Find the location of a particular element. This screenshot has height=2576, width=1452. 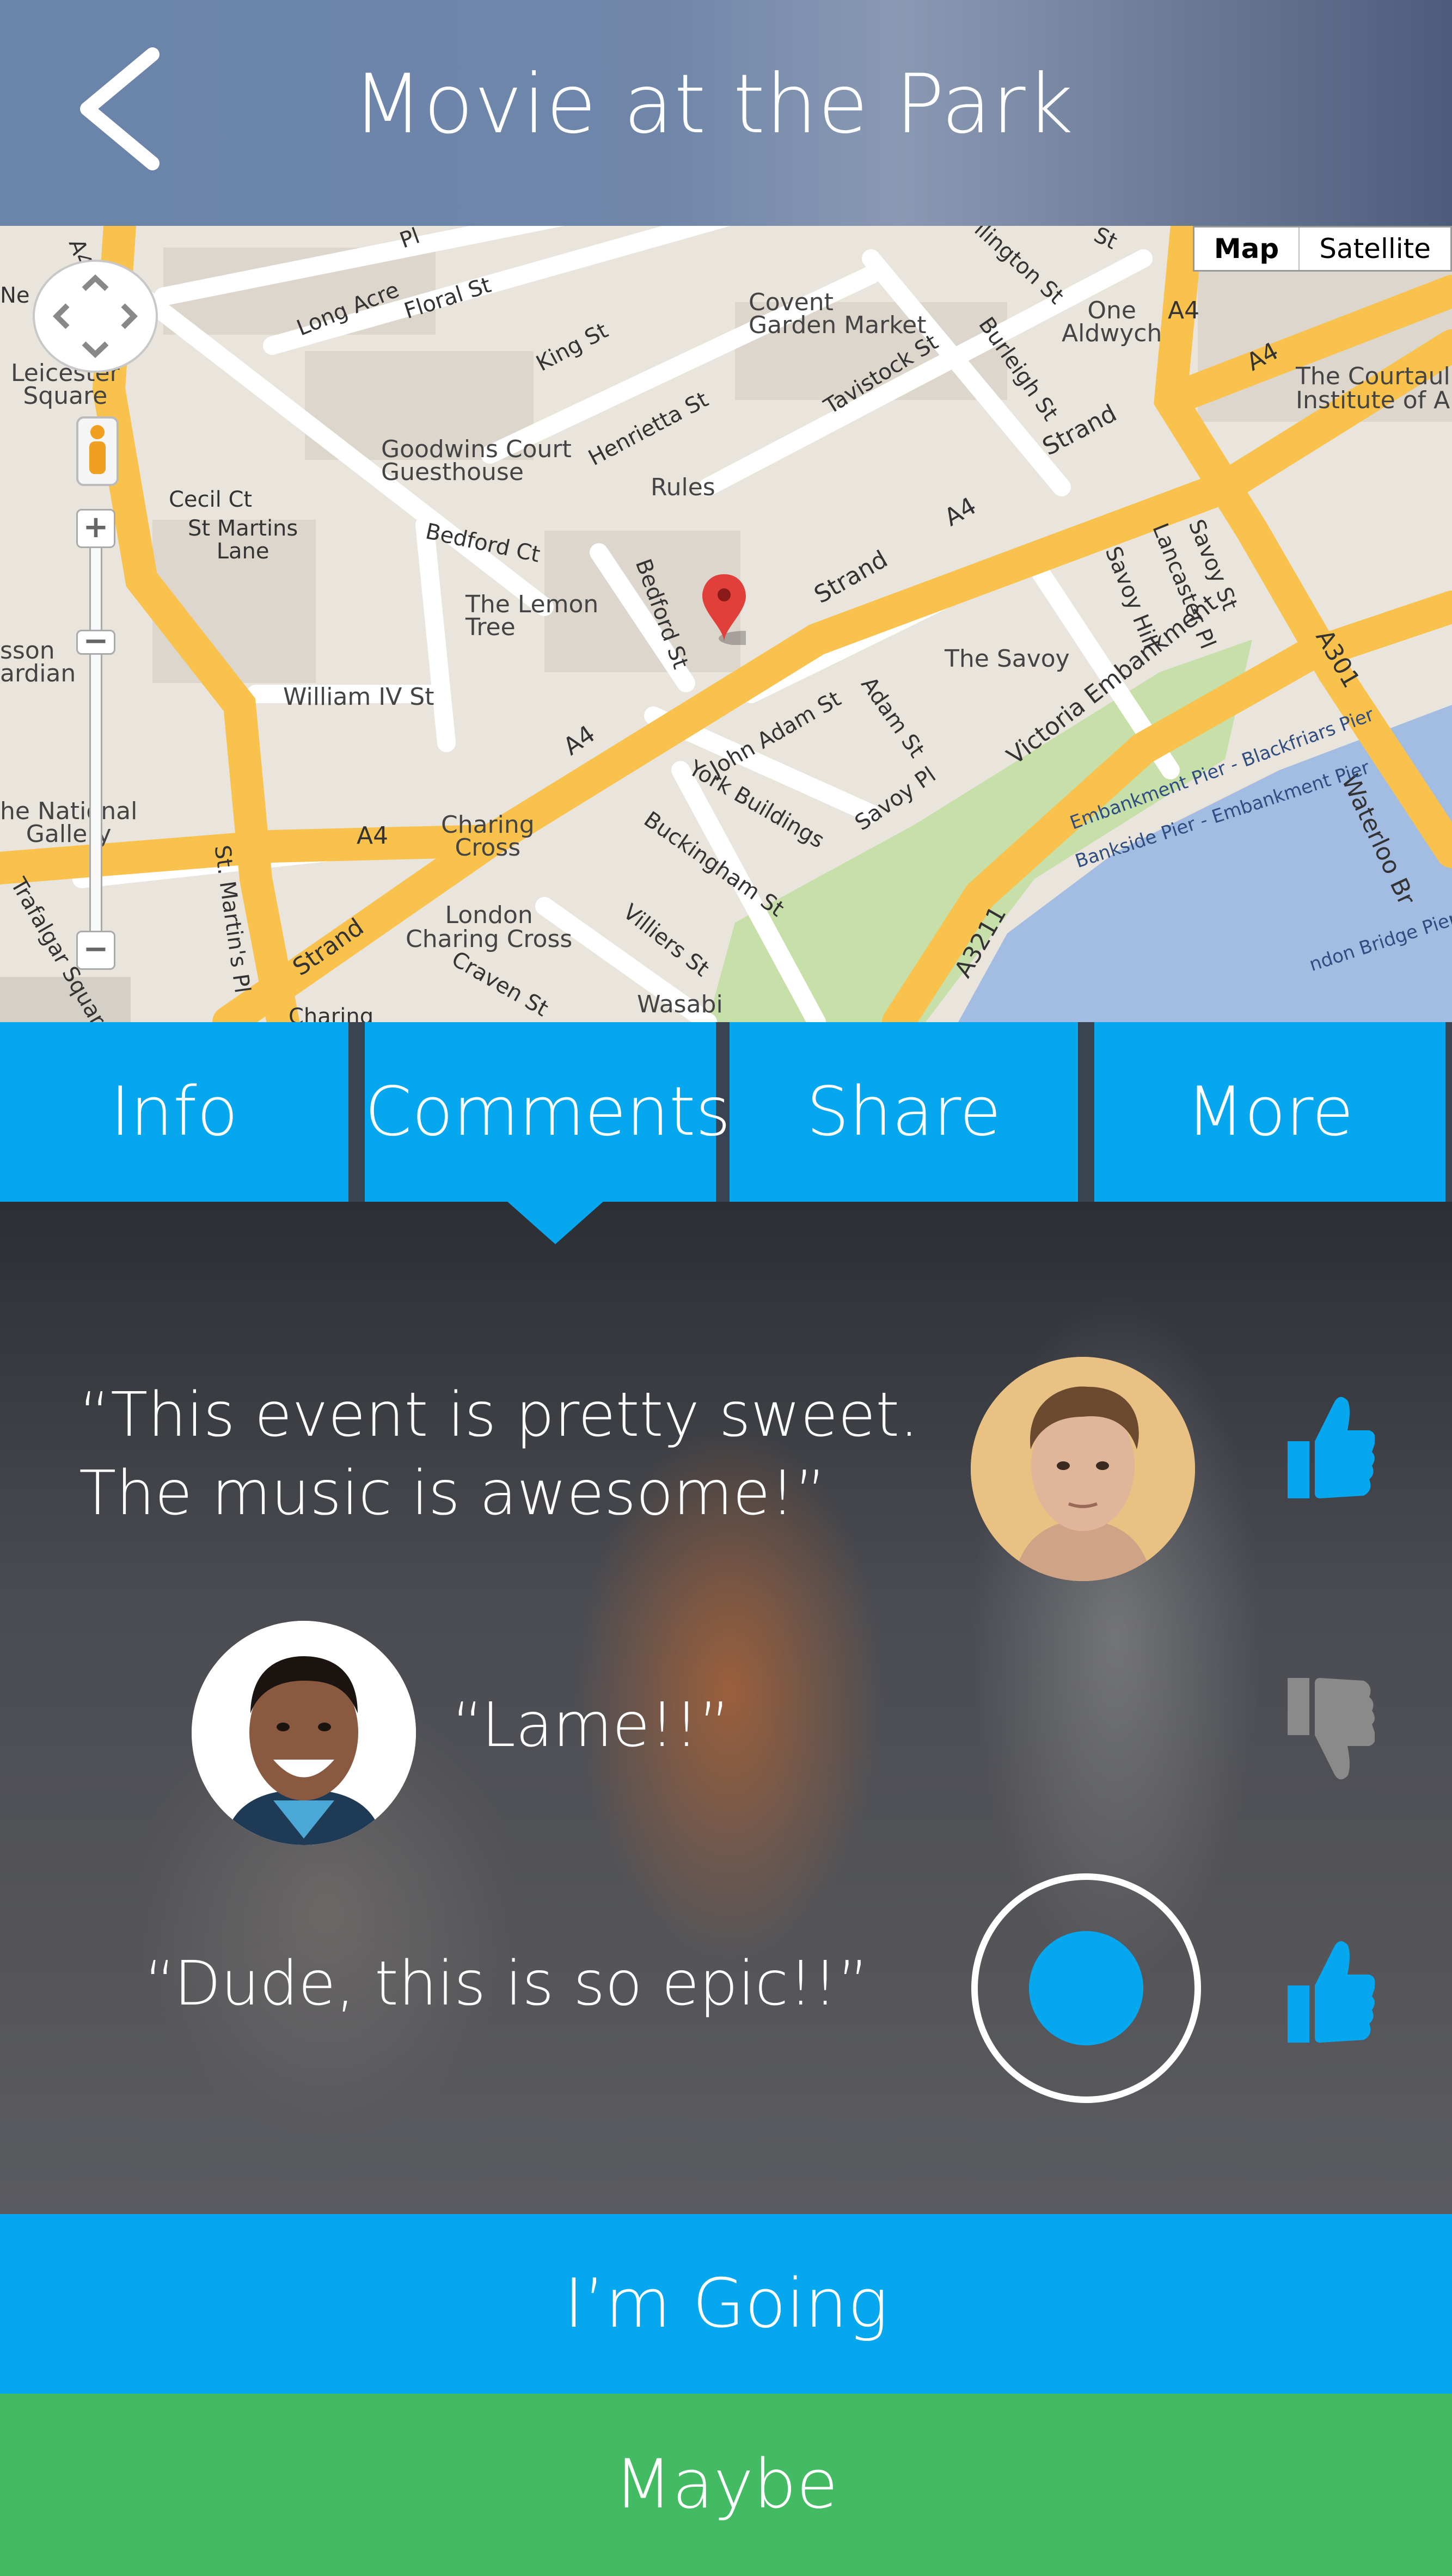

tab-more: More is located at coordinates (1269, 1112).